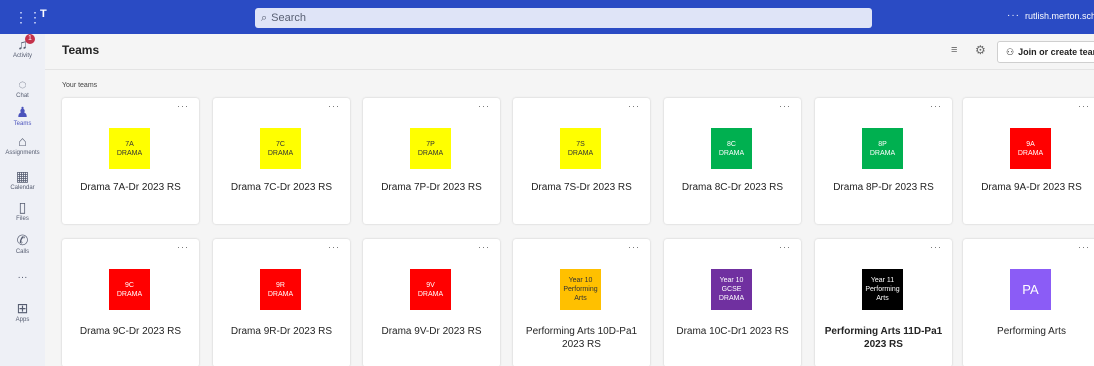 The width and height of the screenshot is (1094, 366). I want to click on team-card: ··· Year 10 GCSE DRAMA Drama 10C-Dr1 2023 RS, so click(732, 302).